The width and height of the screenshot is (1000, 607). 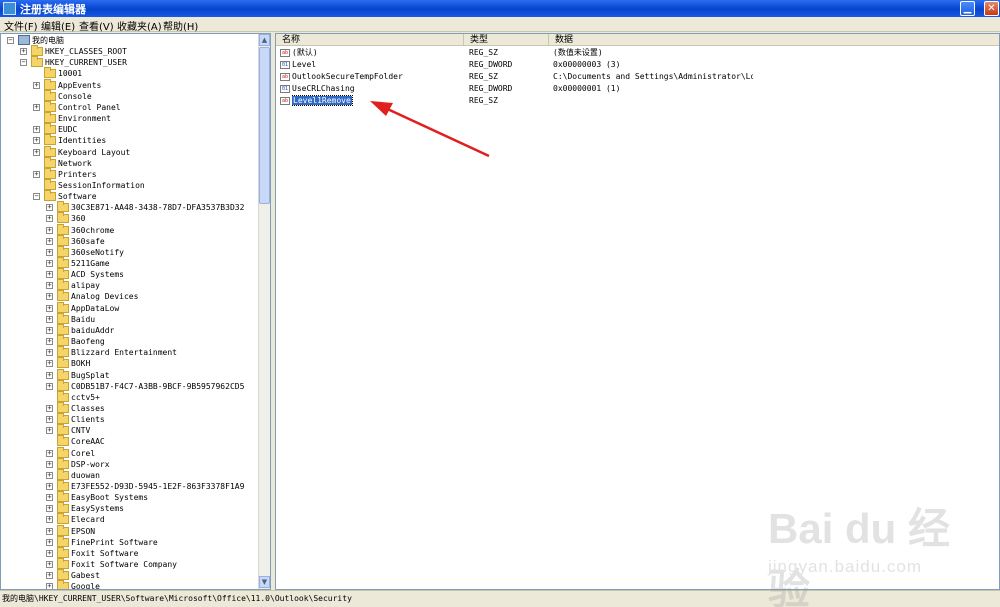 What do you see at coordinates (83, 319) in the screenshot?
I see `tree-node-label: Baidu` at bounding box center [83, 319].